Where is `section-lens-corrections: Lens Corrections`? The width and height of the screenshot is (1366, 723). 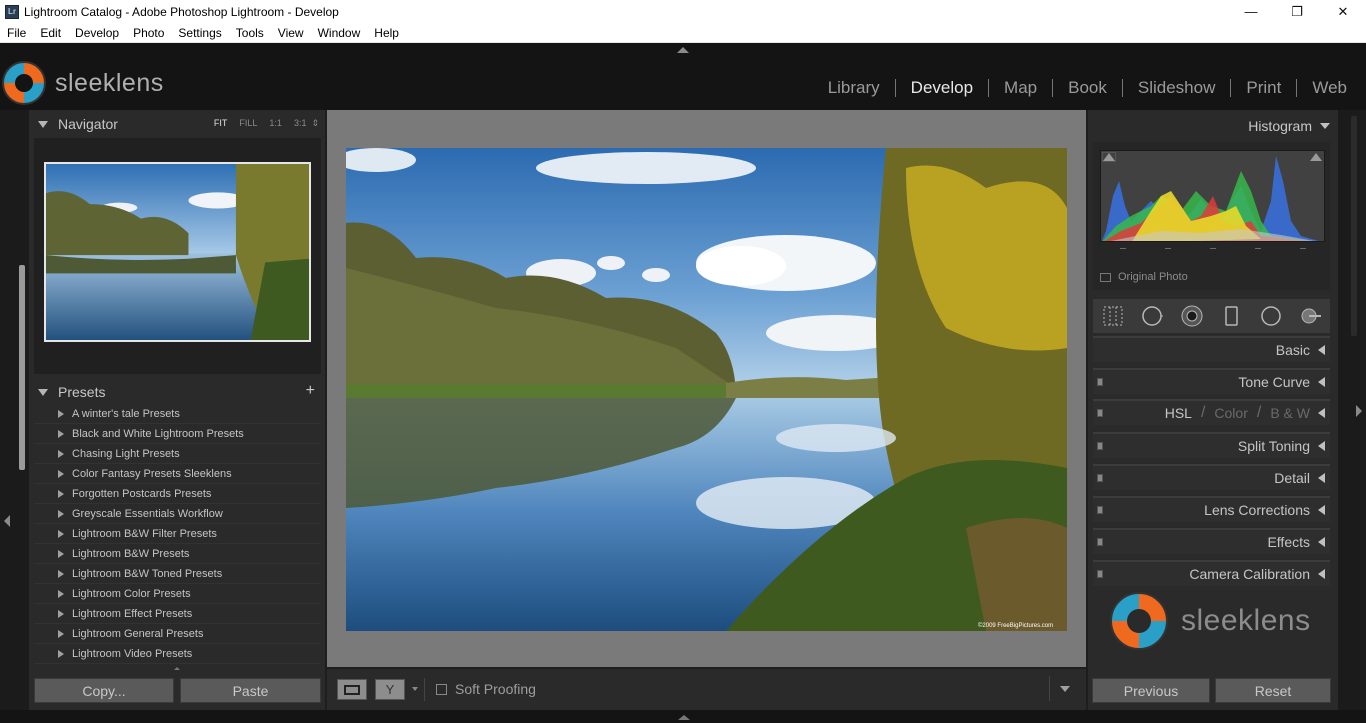 section-lens-corrections: Lens Corrections is located at coordinates (1211, 509).